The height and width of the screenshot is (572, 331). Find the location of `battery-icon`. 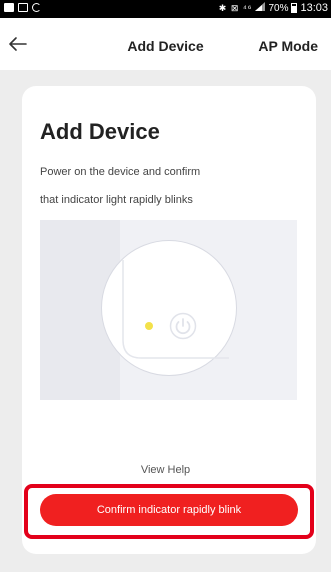

battery-icon is located at coordinates (294, 8).